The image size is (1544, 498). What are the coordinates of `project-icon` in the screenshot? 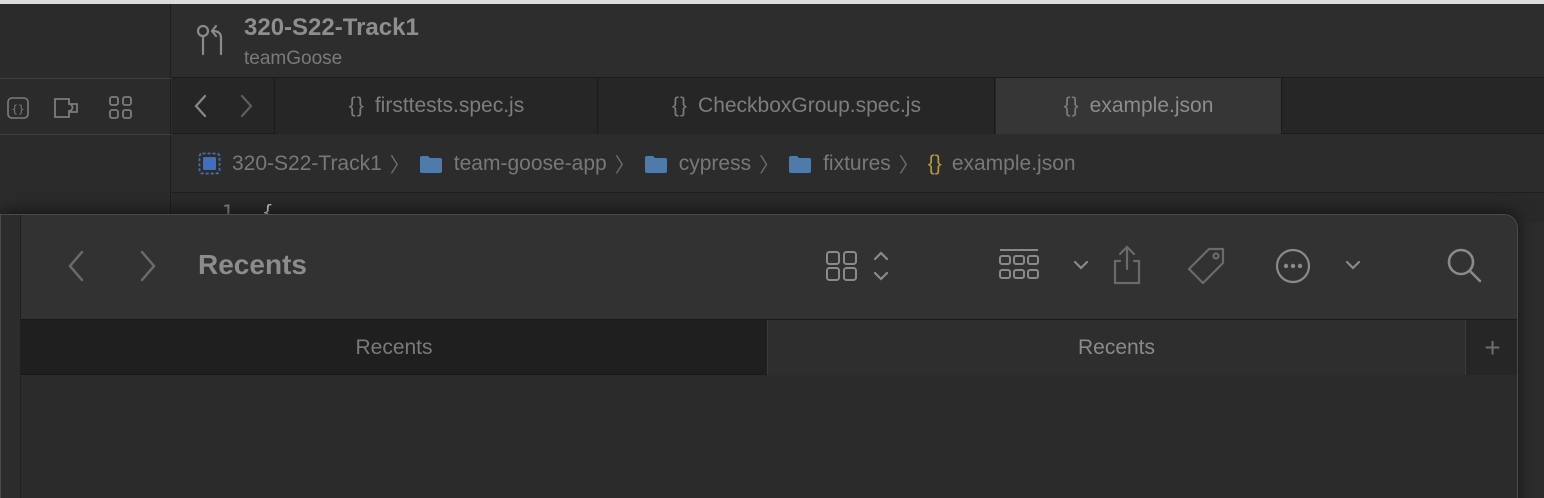 It's located at (209, 163).